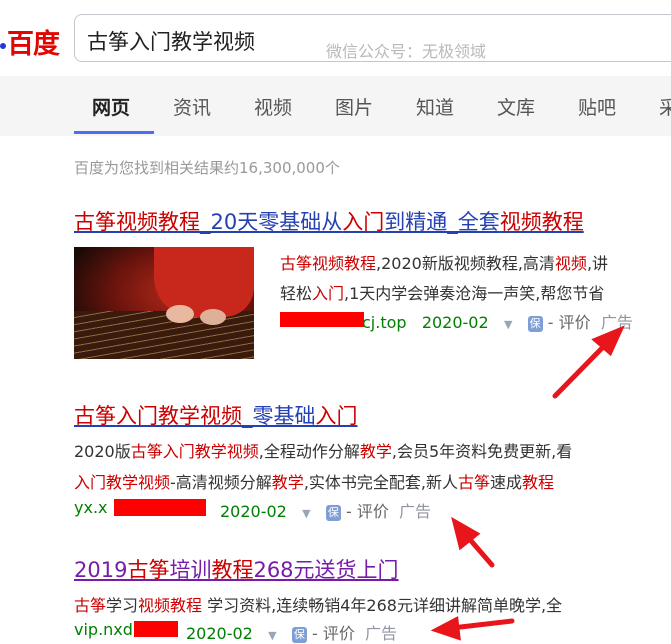  What do you see at coordinates (111, 106) in the screenshot?
I see `tab-web: 网页` at bounding box center [111, 106].